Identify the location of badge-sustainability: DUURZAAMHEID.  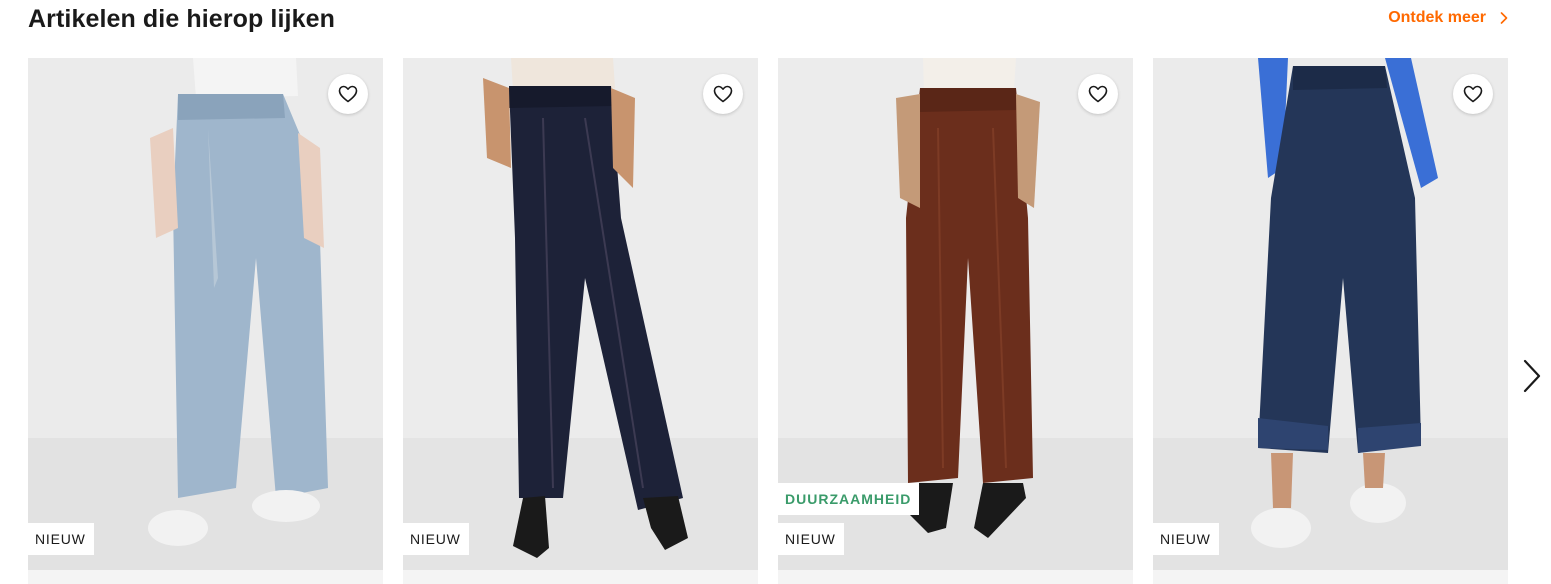
(849, 499).